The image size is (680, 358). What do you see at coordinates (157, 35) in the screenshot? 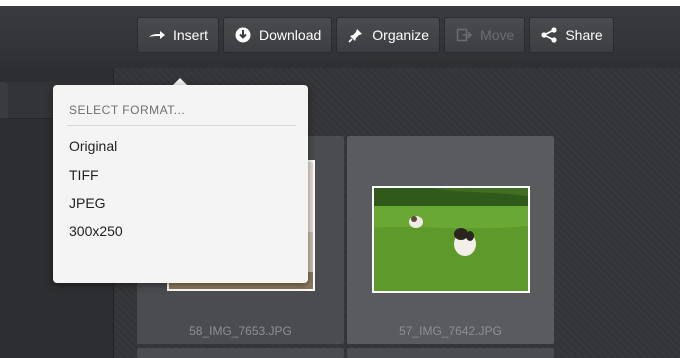
I see `arrow-right-icon` at bounding box center [157, 35].